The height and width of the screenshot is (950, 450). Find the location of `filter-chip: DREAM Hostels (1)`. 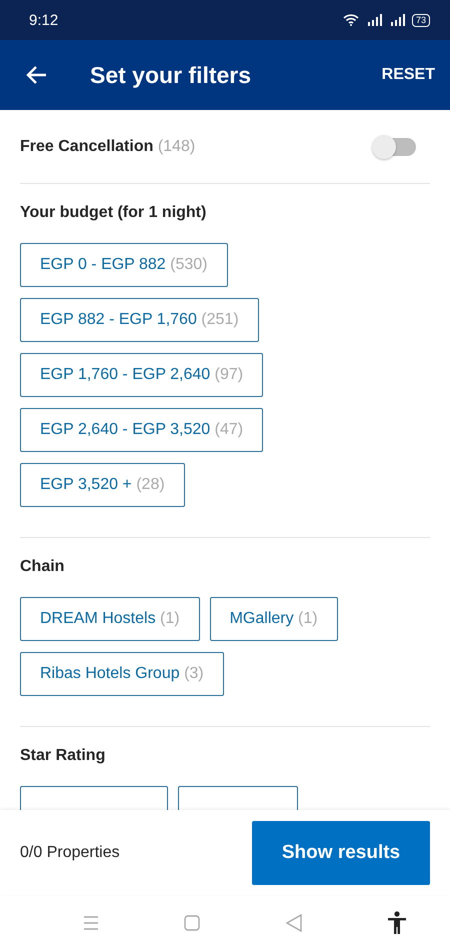

filter-chip: DREAM Hostels (1) is located at coordinates (110, 619).